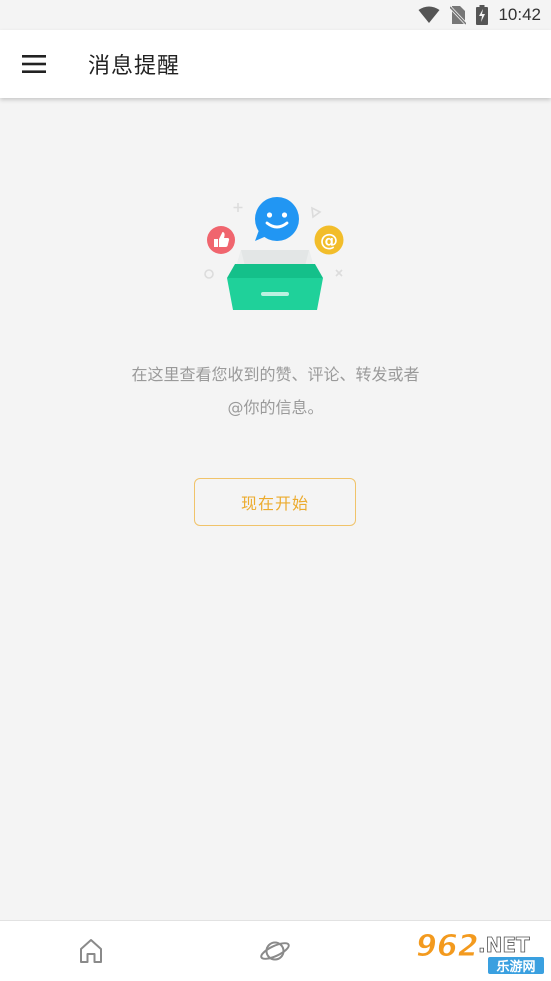 The width and height of the screenshot is (551, 981). Describe the element at coordinates (447, 946) in the screenshot. I see `svg-text: 962` at that location.